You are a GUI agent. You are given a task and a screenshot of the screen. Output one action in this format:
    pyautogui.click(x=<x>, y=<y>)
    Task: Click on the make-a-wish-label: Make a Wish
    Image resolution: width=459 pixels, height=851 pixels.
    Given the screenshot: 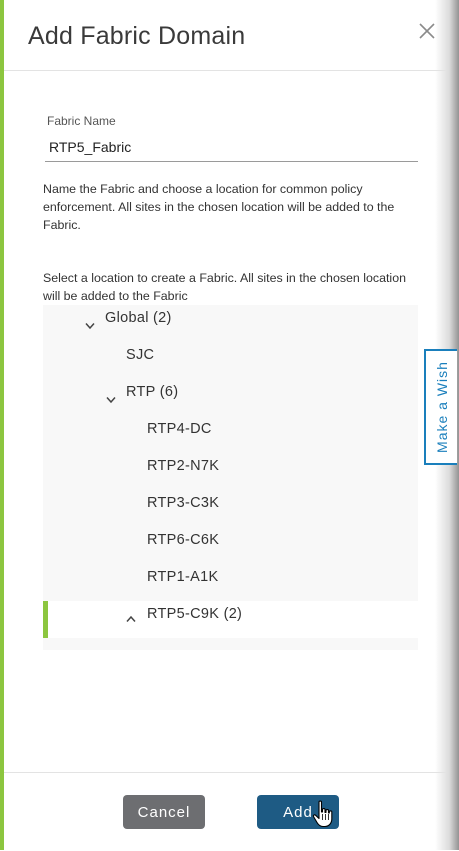 What is the action you would take?
    pyautogui.click(x=441, y=407)
    